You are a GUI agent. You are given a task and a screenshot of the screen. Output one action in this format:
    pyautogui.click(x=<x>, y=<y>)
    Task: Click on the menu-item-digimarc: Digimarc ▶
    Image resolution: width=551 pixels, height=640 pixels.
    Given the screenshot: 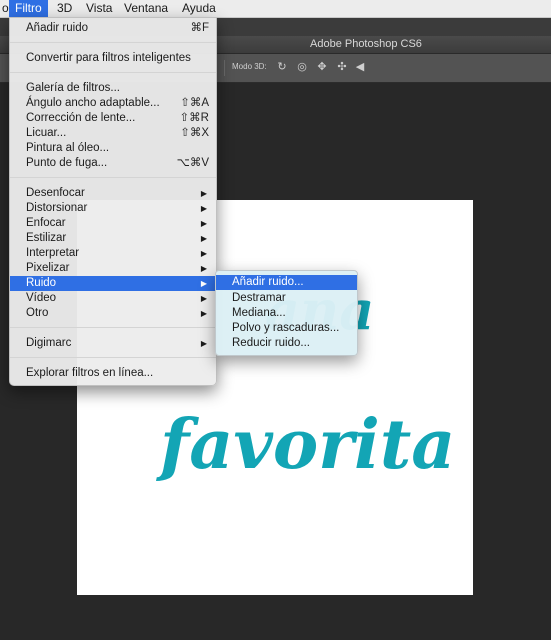 What is the action you would take?
    pyautogui.click(x=113, y=343)
    